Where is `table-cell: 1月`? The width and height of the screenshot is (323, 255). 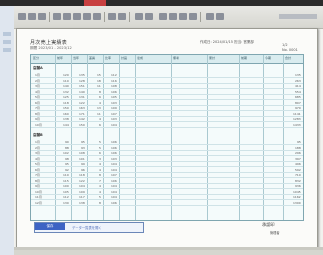
table-cell: 1月 is located at coordinates (37, 142).